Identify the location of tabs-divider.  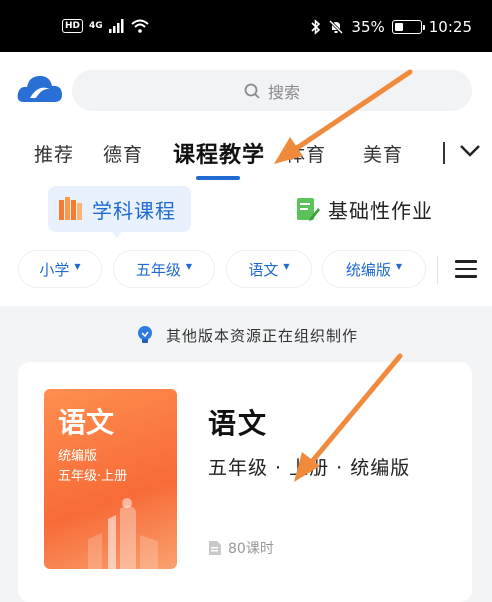
(444, 153).